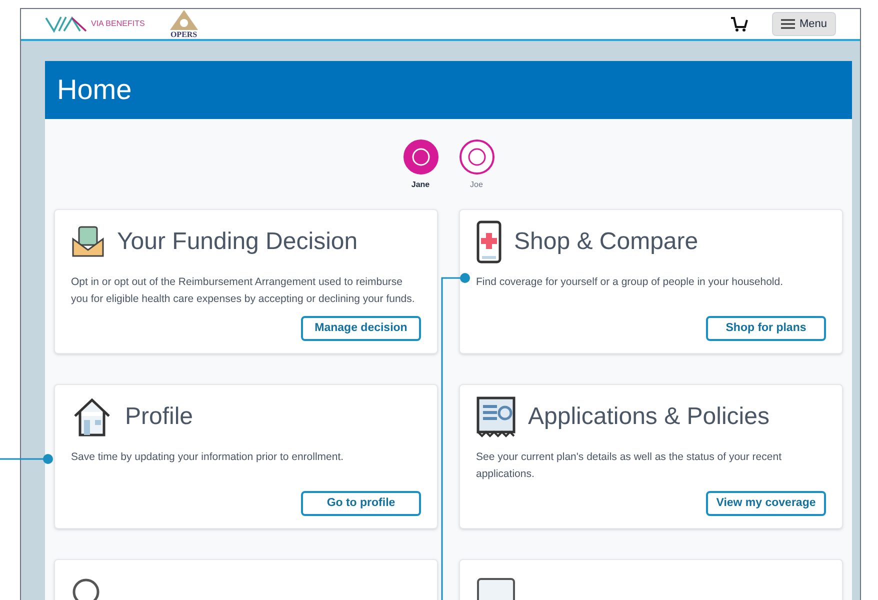 The width and height of the screenshot is (878, 600). I want to click on partner-name: OPERS, so click(184, 35).